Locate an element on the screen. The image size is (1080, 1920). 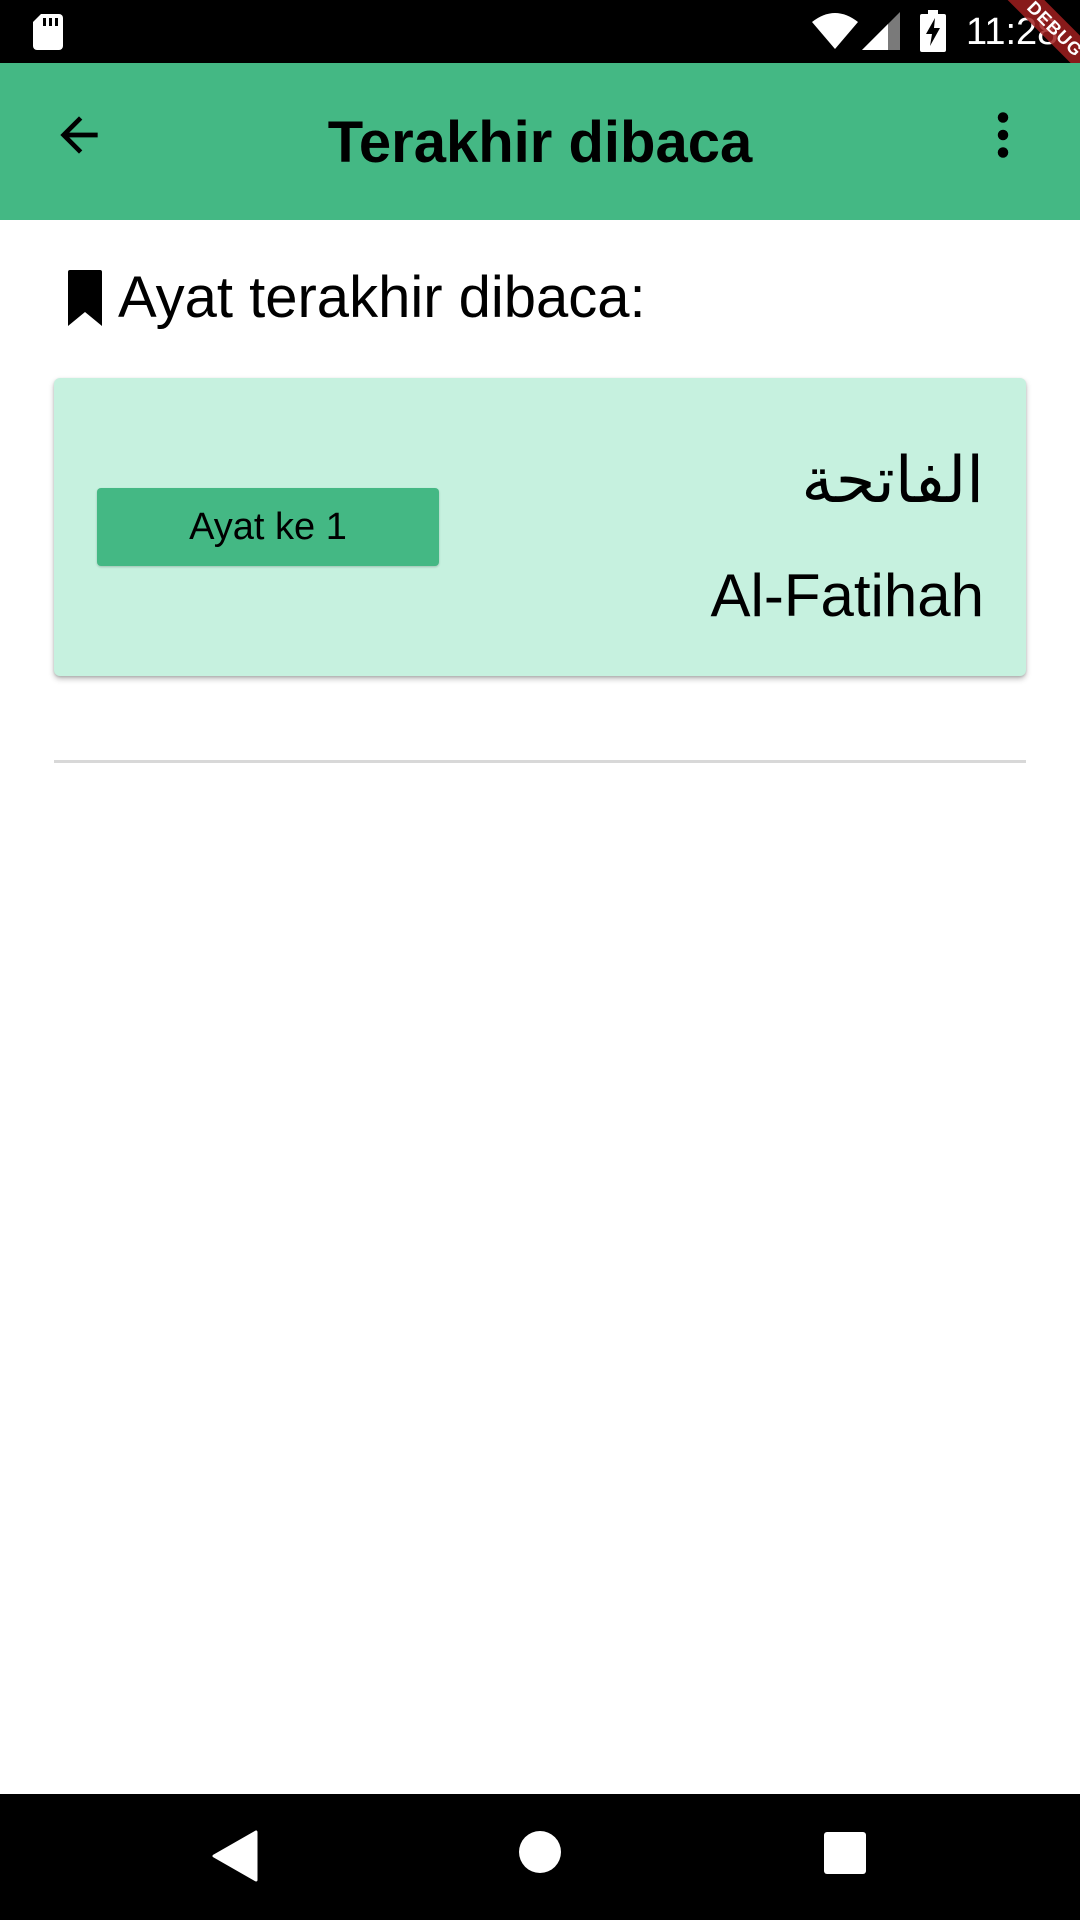
page-title: Terakhir dibaca is located at coordinates (540, 142).